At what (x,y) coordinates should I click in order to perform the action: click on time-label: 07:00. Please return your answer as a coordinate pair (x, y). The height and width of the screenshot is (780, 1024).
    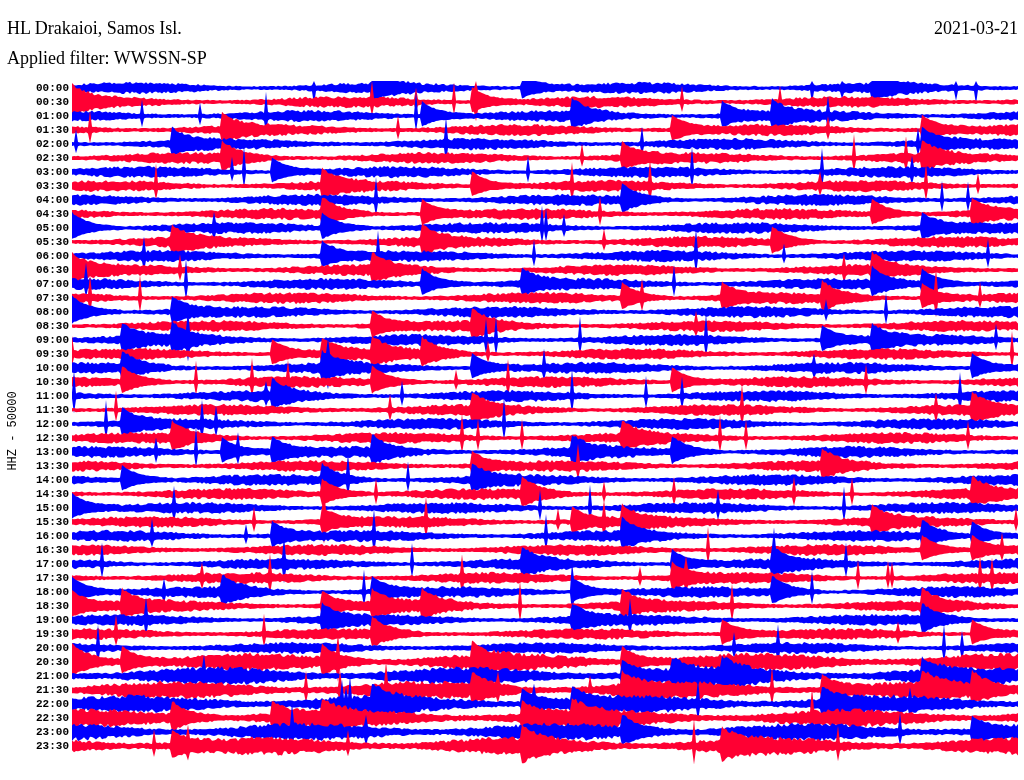
    Looking at the image, I should click on (52, 284).